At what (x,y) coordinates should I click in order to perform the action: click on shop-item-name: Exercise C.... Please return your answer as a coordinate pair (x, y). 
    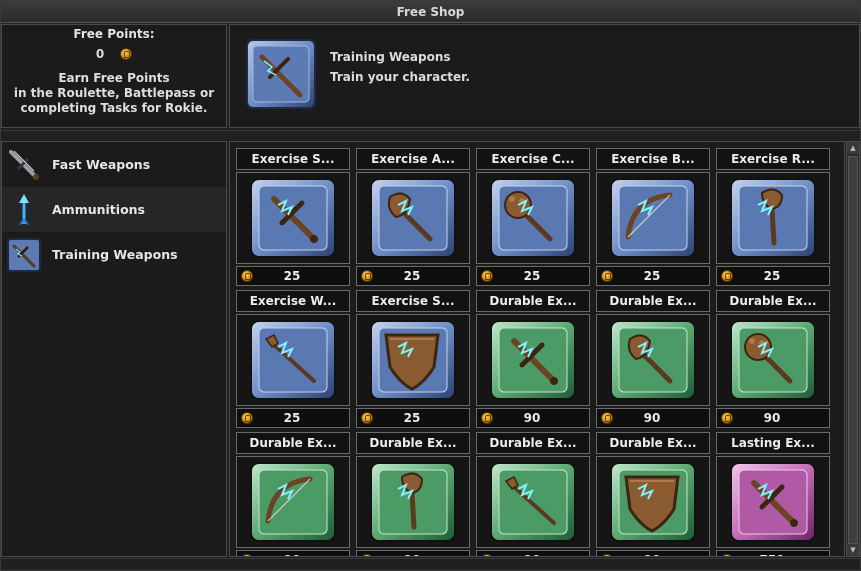
    Looking at the image, I should click on (533, 159).